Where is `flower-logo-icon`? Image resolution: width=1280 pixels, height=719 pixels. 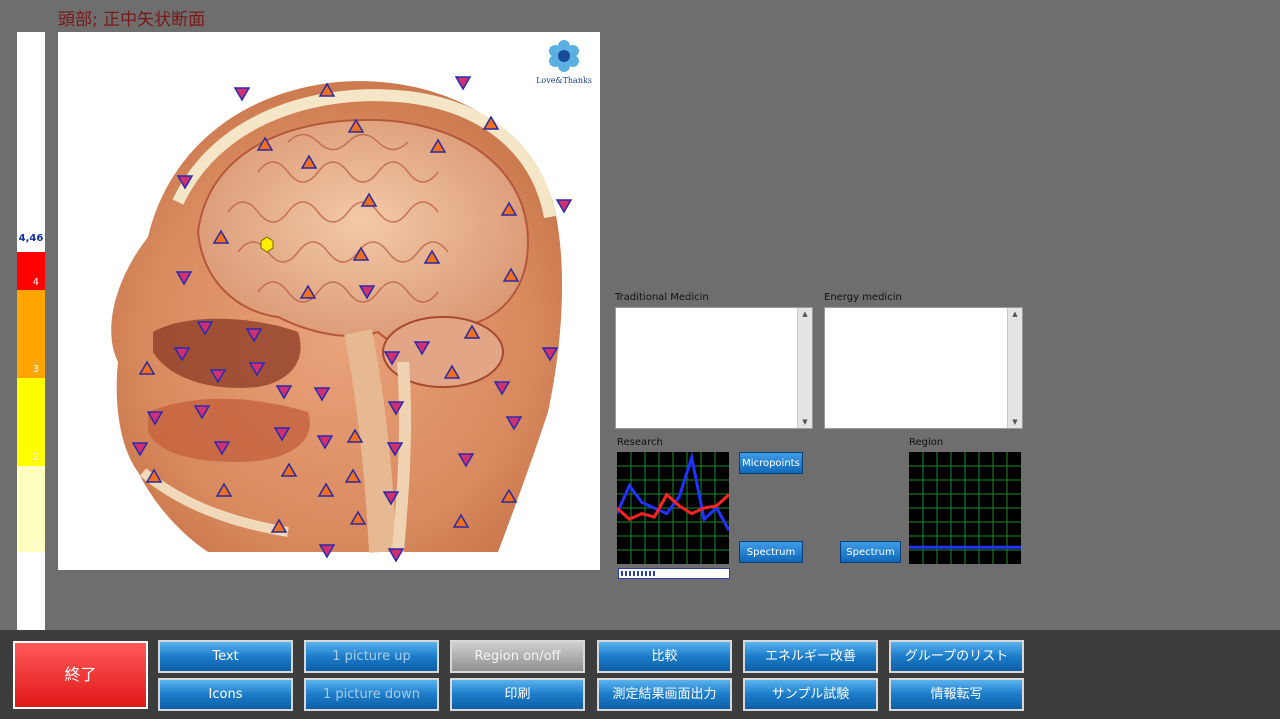 flower-logo-icon is located at coordinates (564, 56).